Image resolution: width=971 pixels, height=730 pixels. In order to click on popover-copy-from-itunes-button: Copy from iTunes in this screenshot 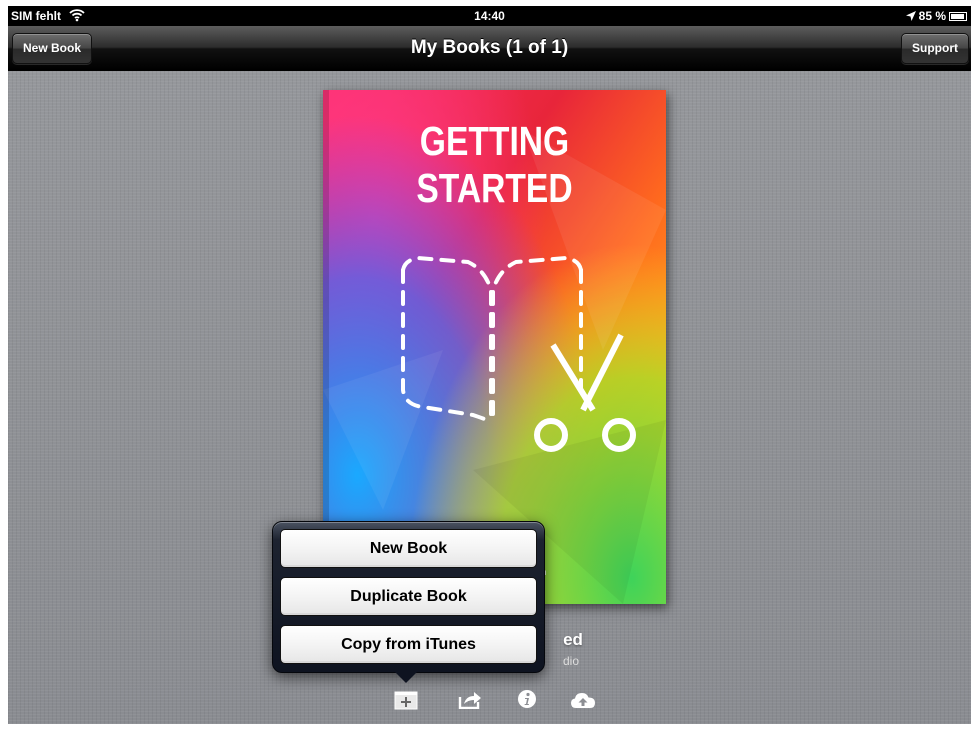, I will do `click(408, 644)`.